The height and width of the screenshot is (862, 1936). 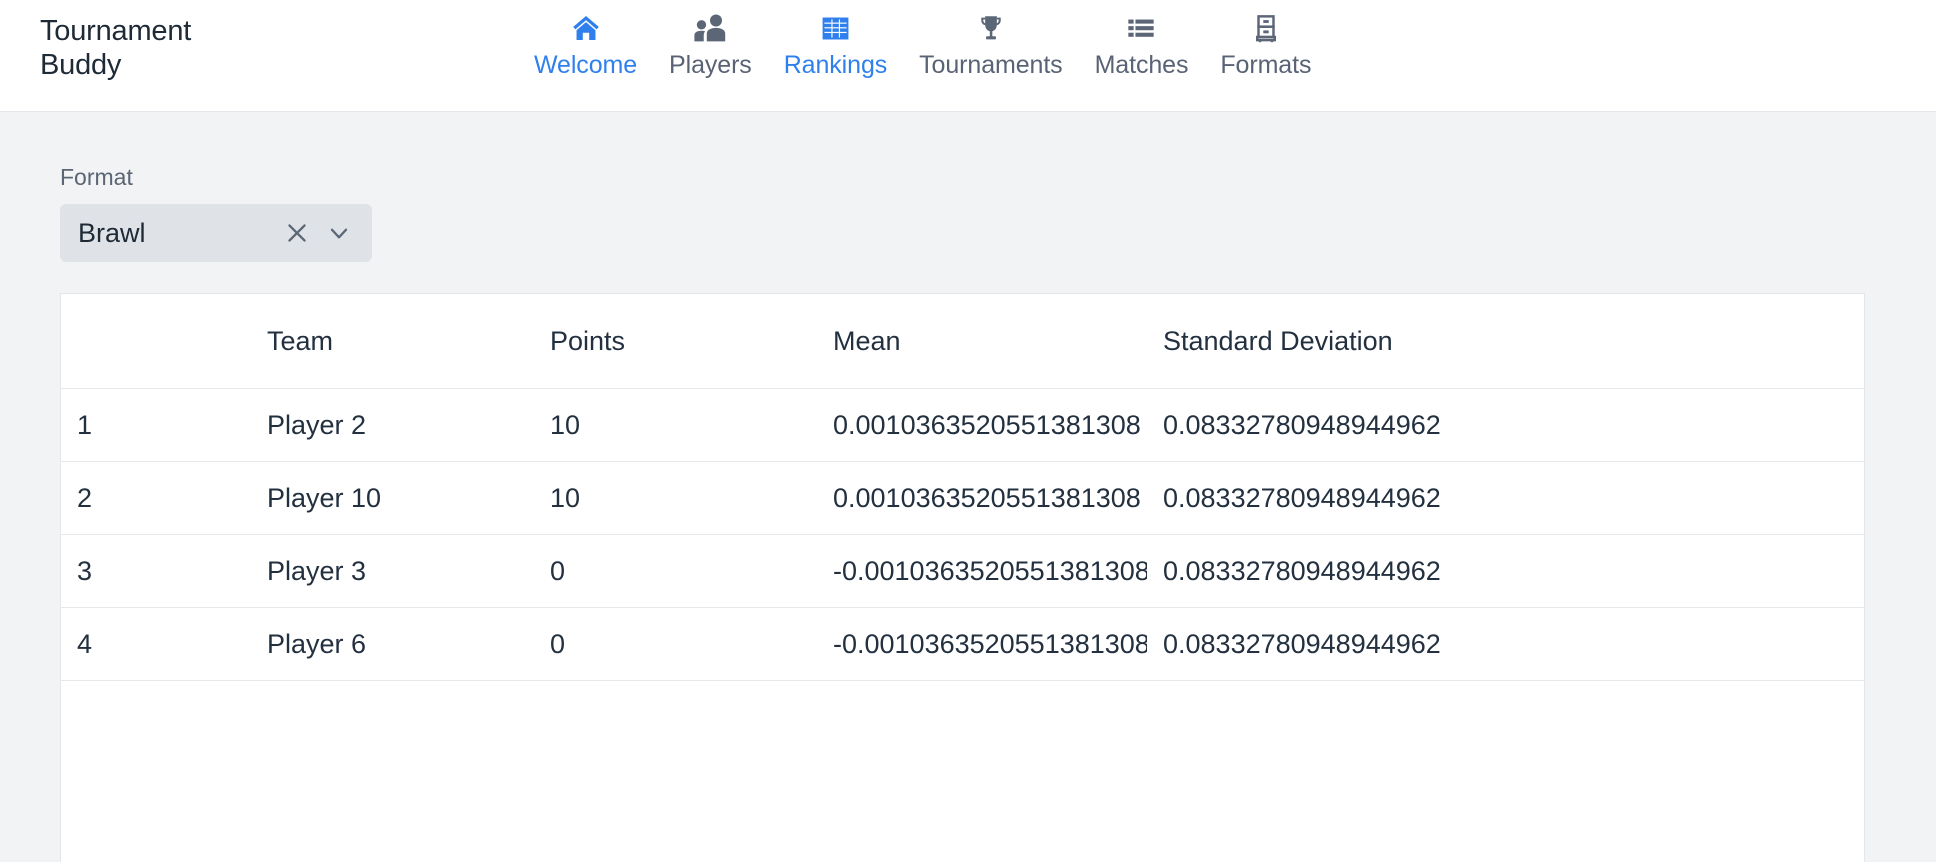 What do you see at coordinates (710, 28) in the screenshot?
I see `people-icon` at bounding box center [710, 28].